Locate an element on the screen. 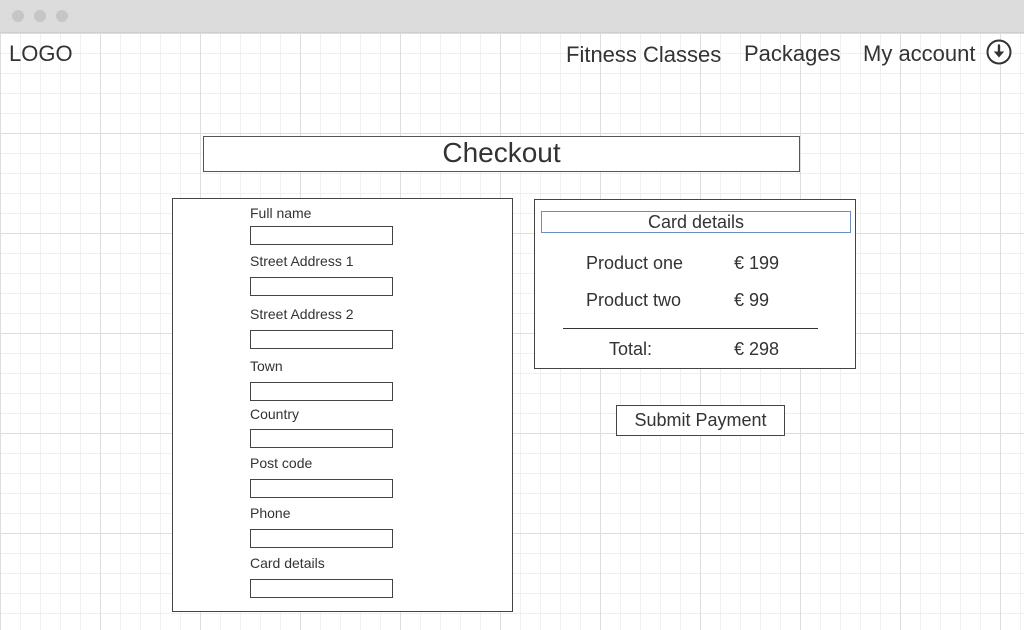 The image size is (1024, 630). window-close-dot is located at coordinates (18, 16).